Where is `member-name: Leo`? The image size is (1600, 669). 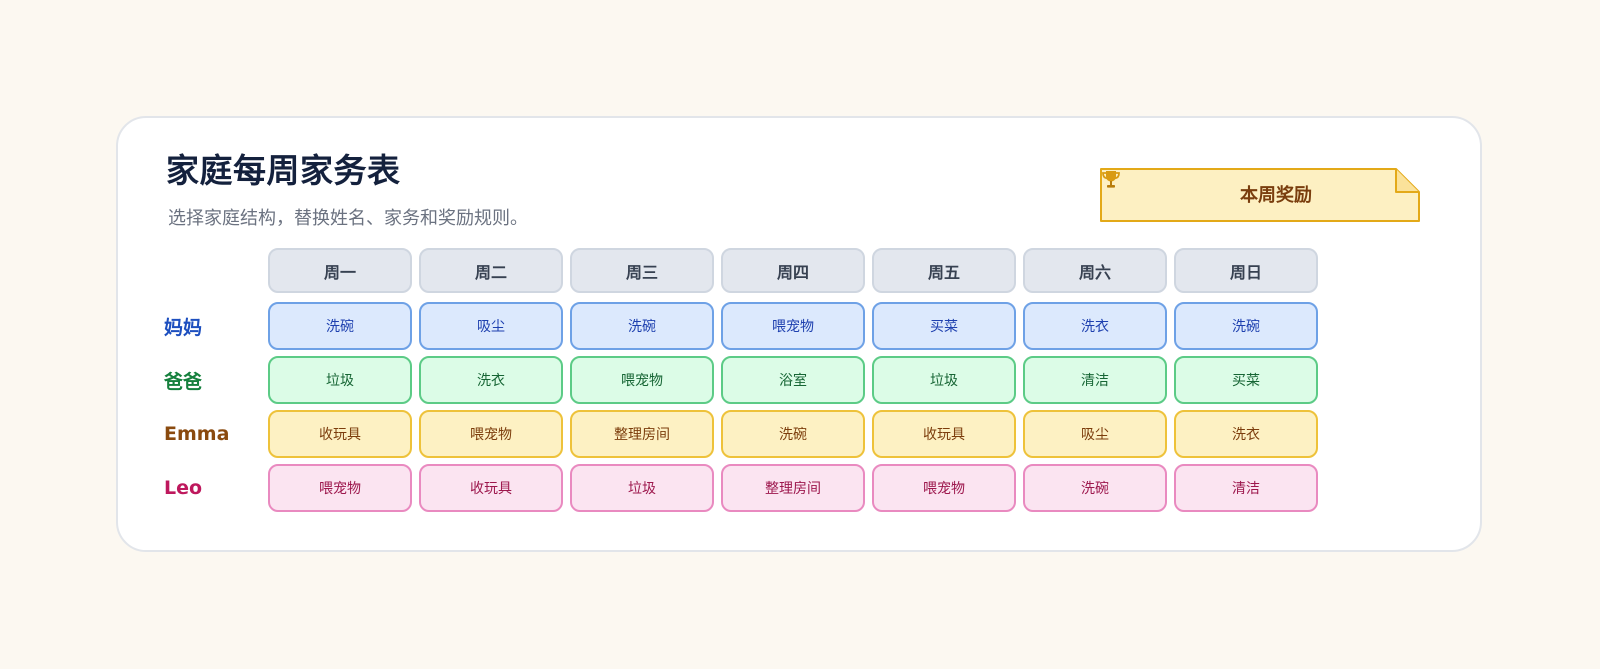
member-name: Leo is located at coordinates (183, 488).